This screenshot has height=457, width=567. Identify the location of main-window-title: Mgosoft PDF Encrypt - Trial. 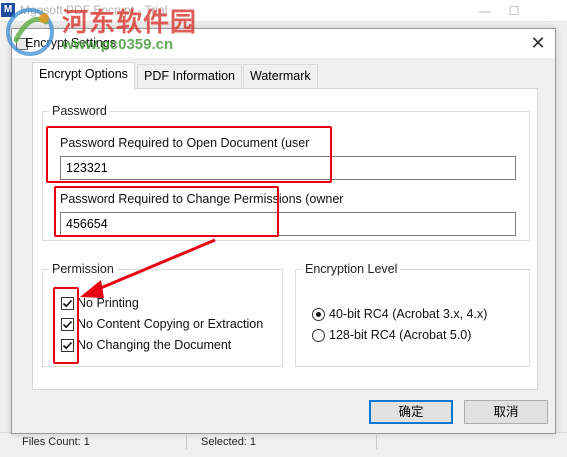
(94, 10).